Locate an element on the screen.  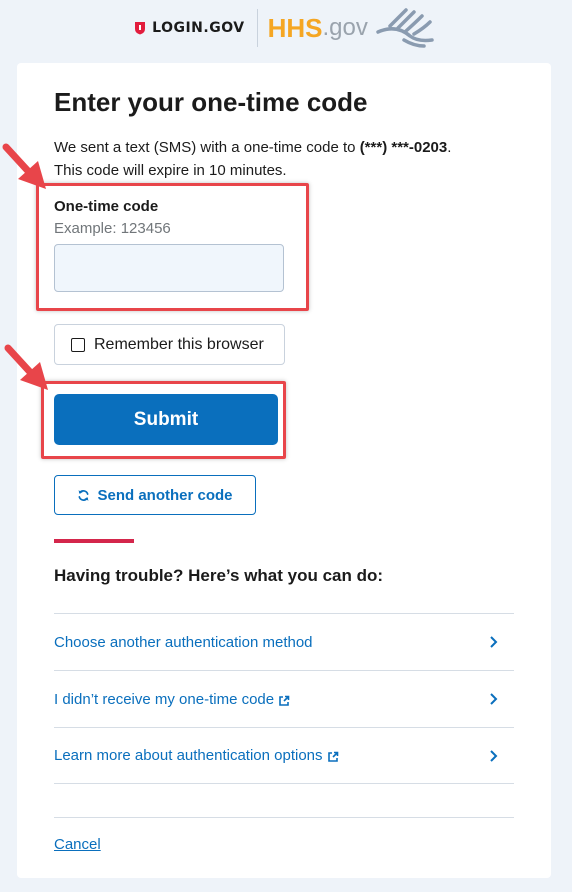
hhs-logo: HHS .gov is located at coordinates (353, 28).